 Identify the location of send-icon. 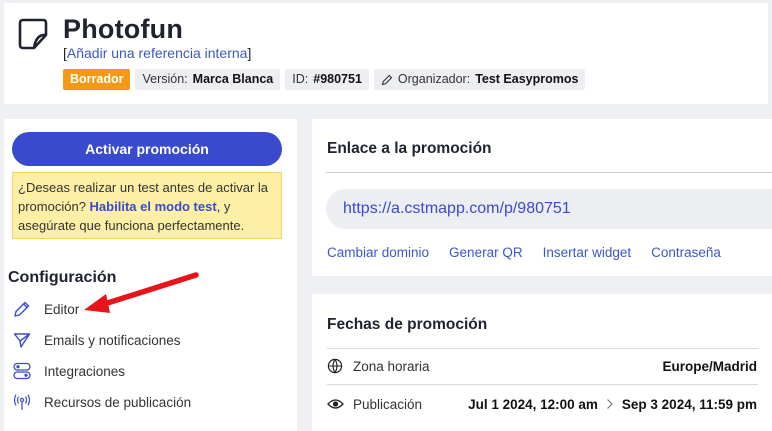
(22, 340).